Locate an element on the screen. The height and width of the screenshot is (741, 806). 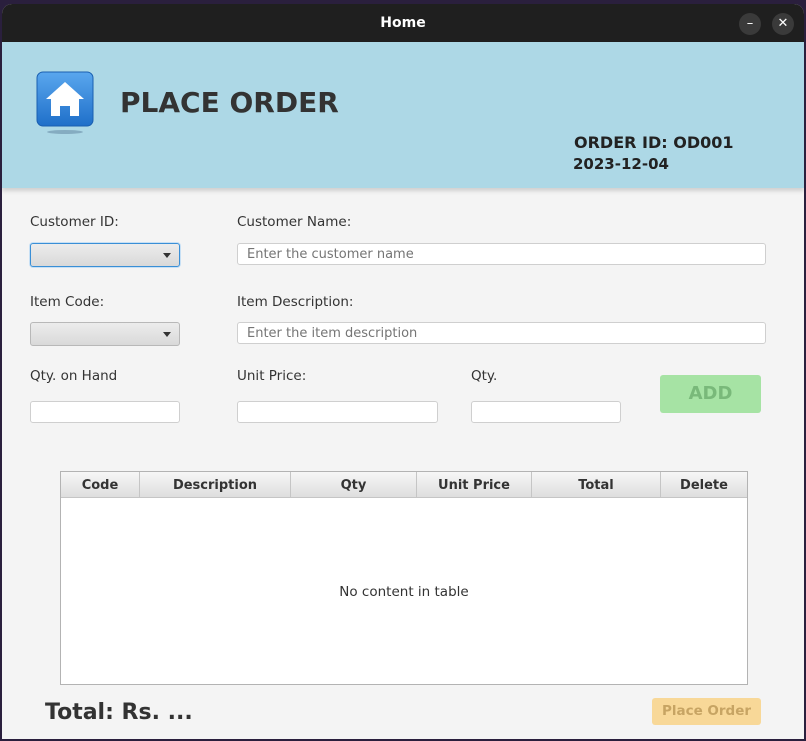
home-icon is located at coordinates (65, 103).